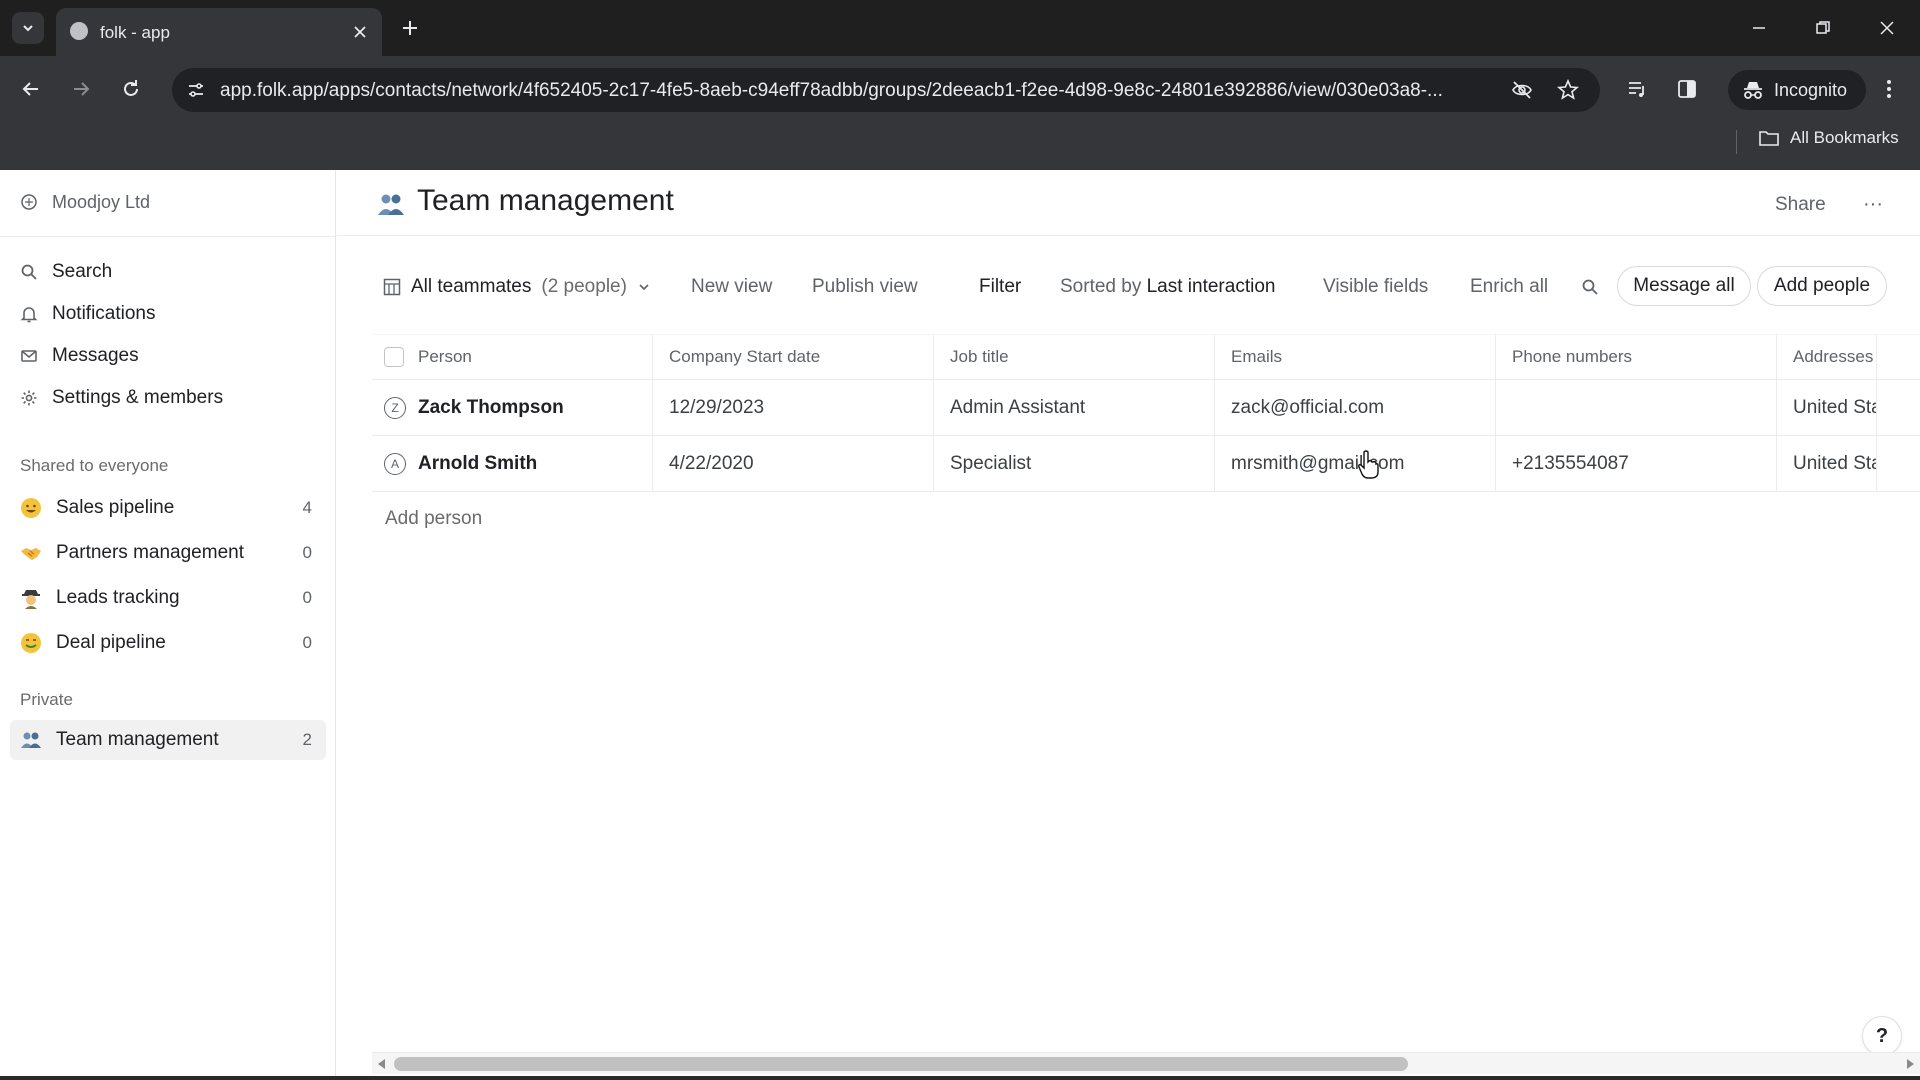 This screenshot has height=1080, width=1920. Describe the element at coordinates (731, 287) in the screenshot. I see `new-view-button: New view` at that location.